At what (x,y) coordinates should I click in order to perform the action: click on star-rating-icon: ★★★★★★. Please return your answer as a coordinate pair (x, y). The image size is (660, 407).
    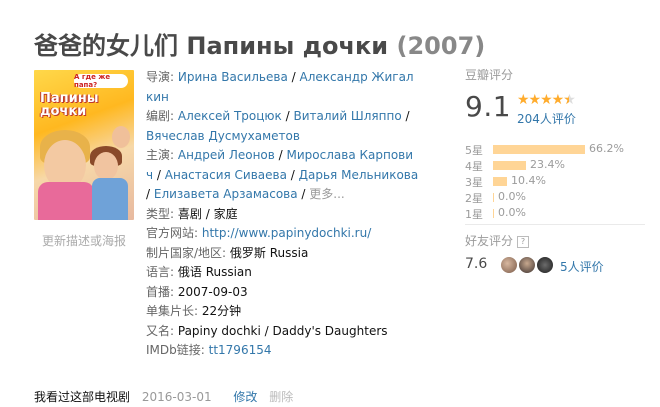
    Looking at the image, I should click on (546, 100).